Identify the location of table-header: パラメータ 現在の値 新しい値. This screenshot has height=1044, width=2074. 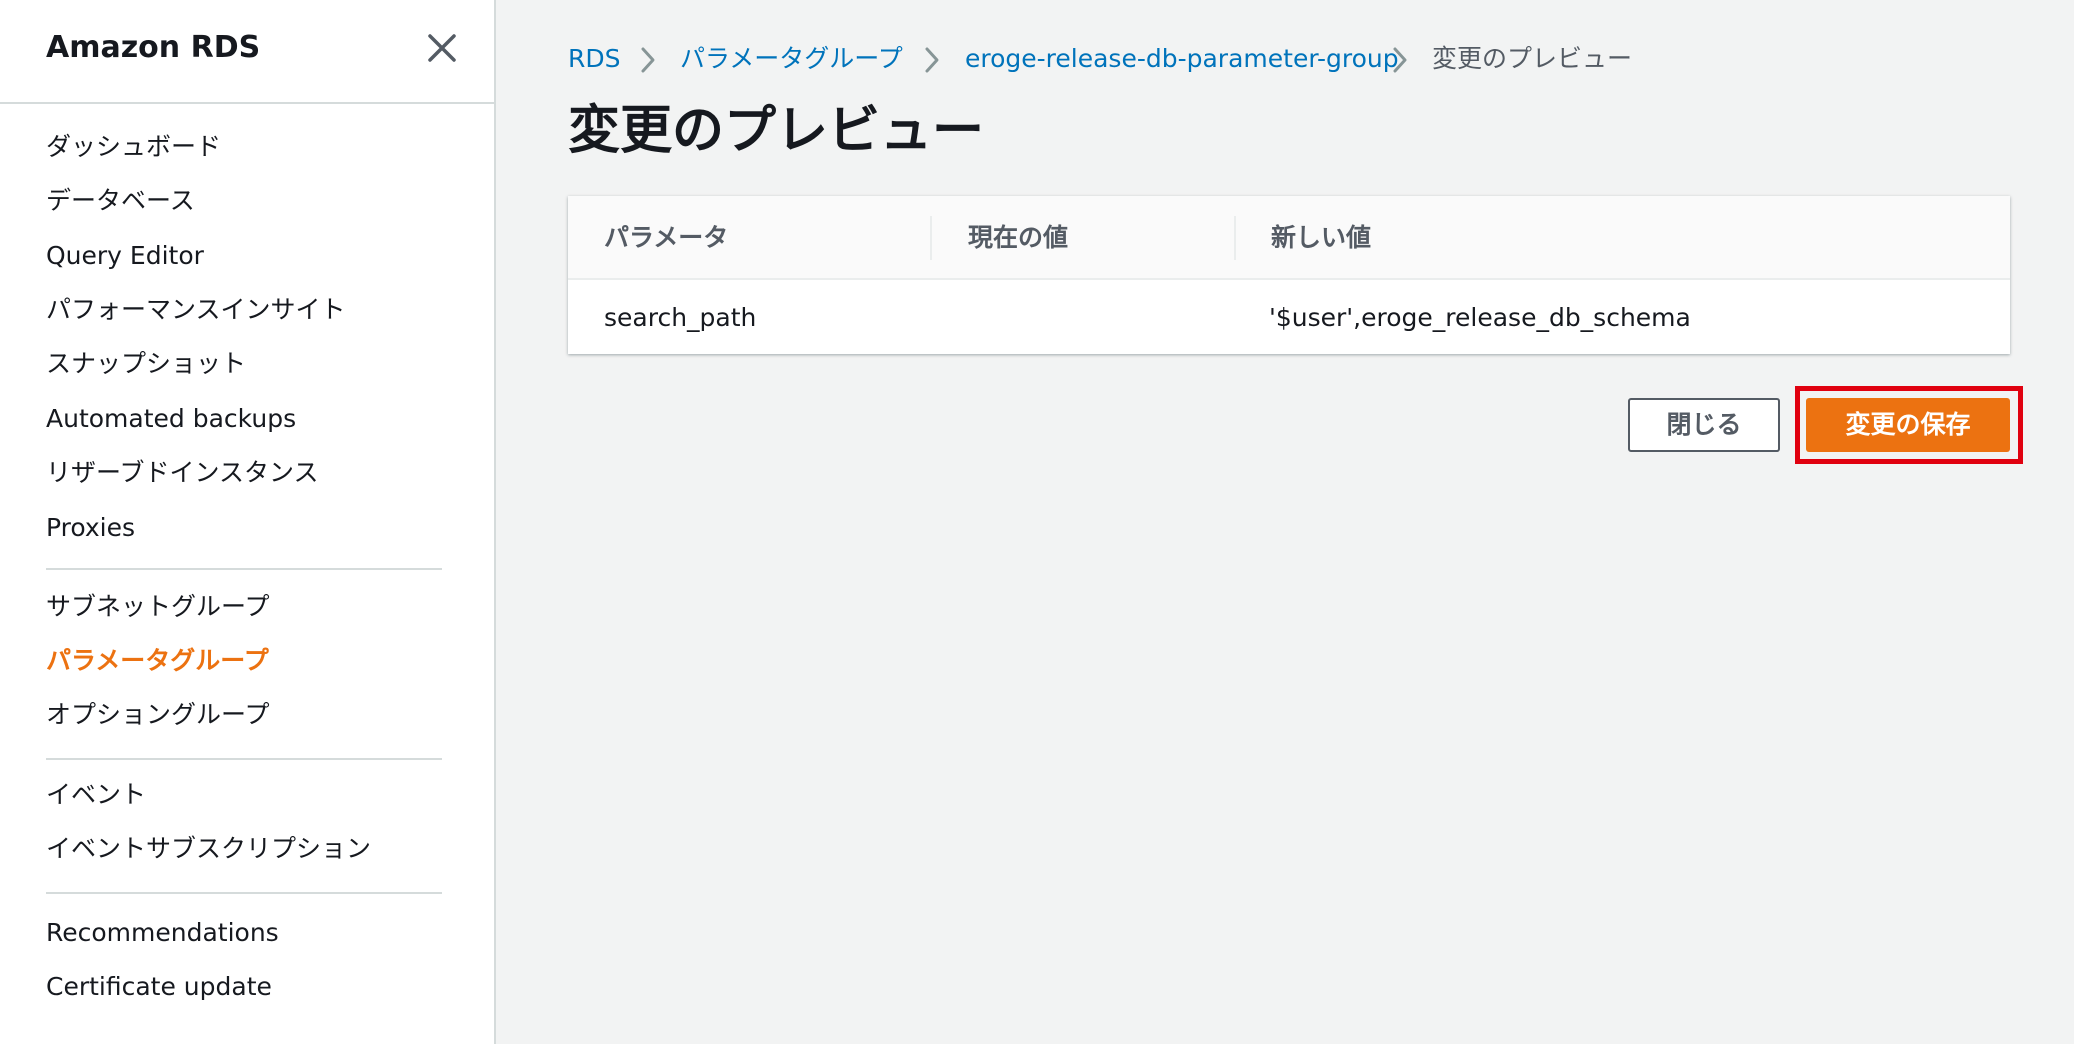
(1289, 238).